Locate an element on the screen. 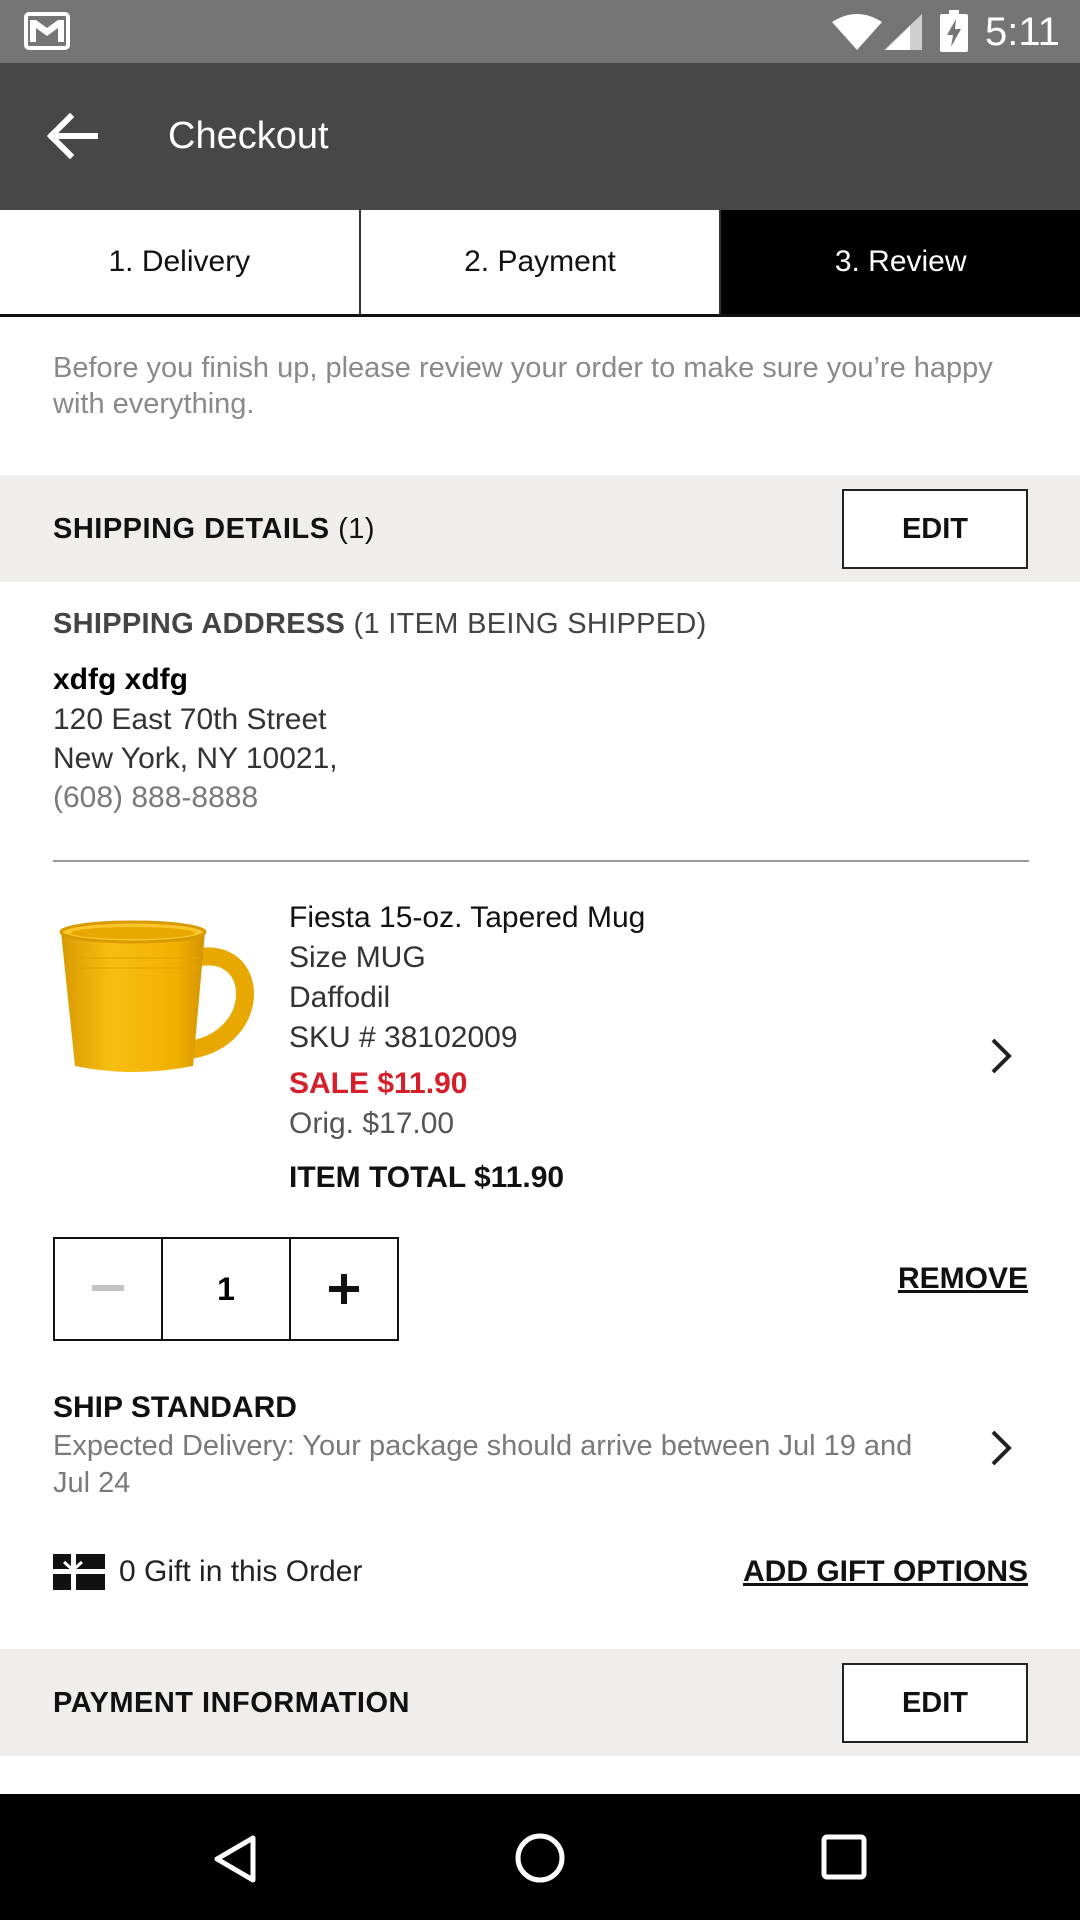  shipping-details-count: (1) is located at coordinates (357, 529).